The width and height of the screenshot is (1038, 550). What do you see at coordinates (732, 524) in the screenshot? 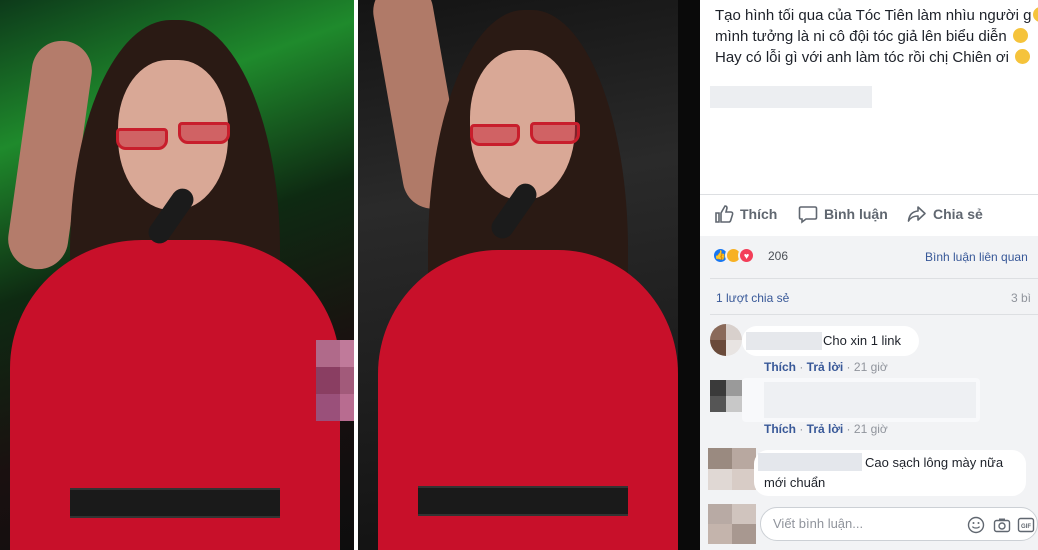
I see `current-user-avatar` at bounding box center [732, 524].